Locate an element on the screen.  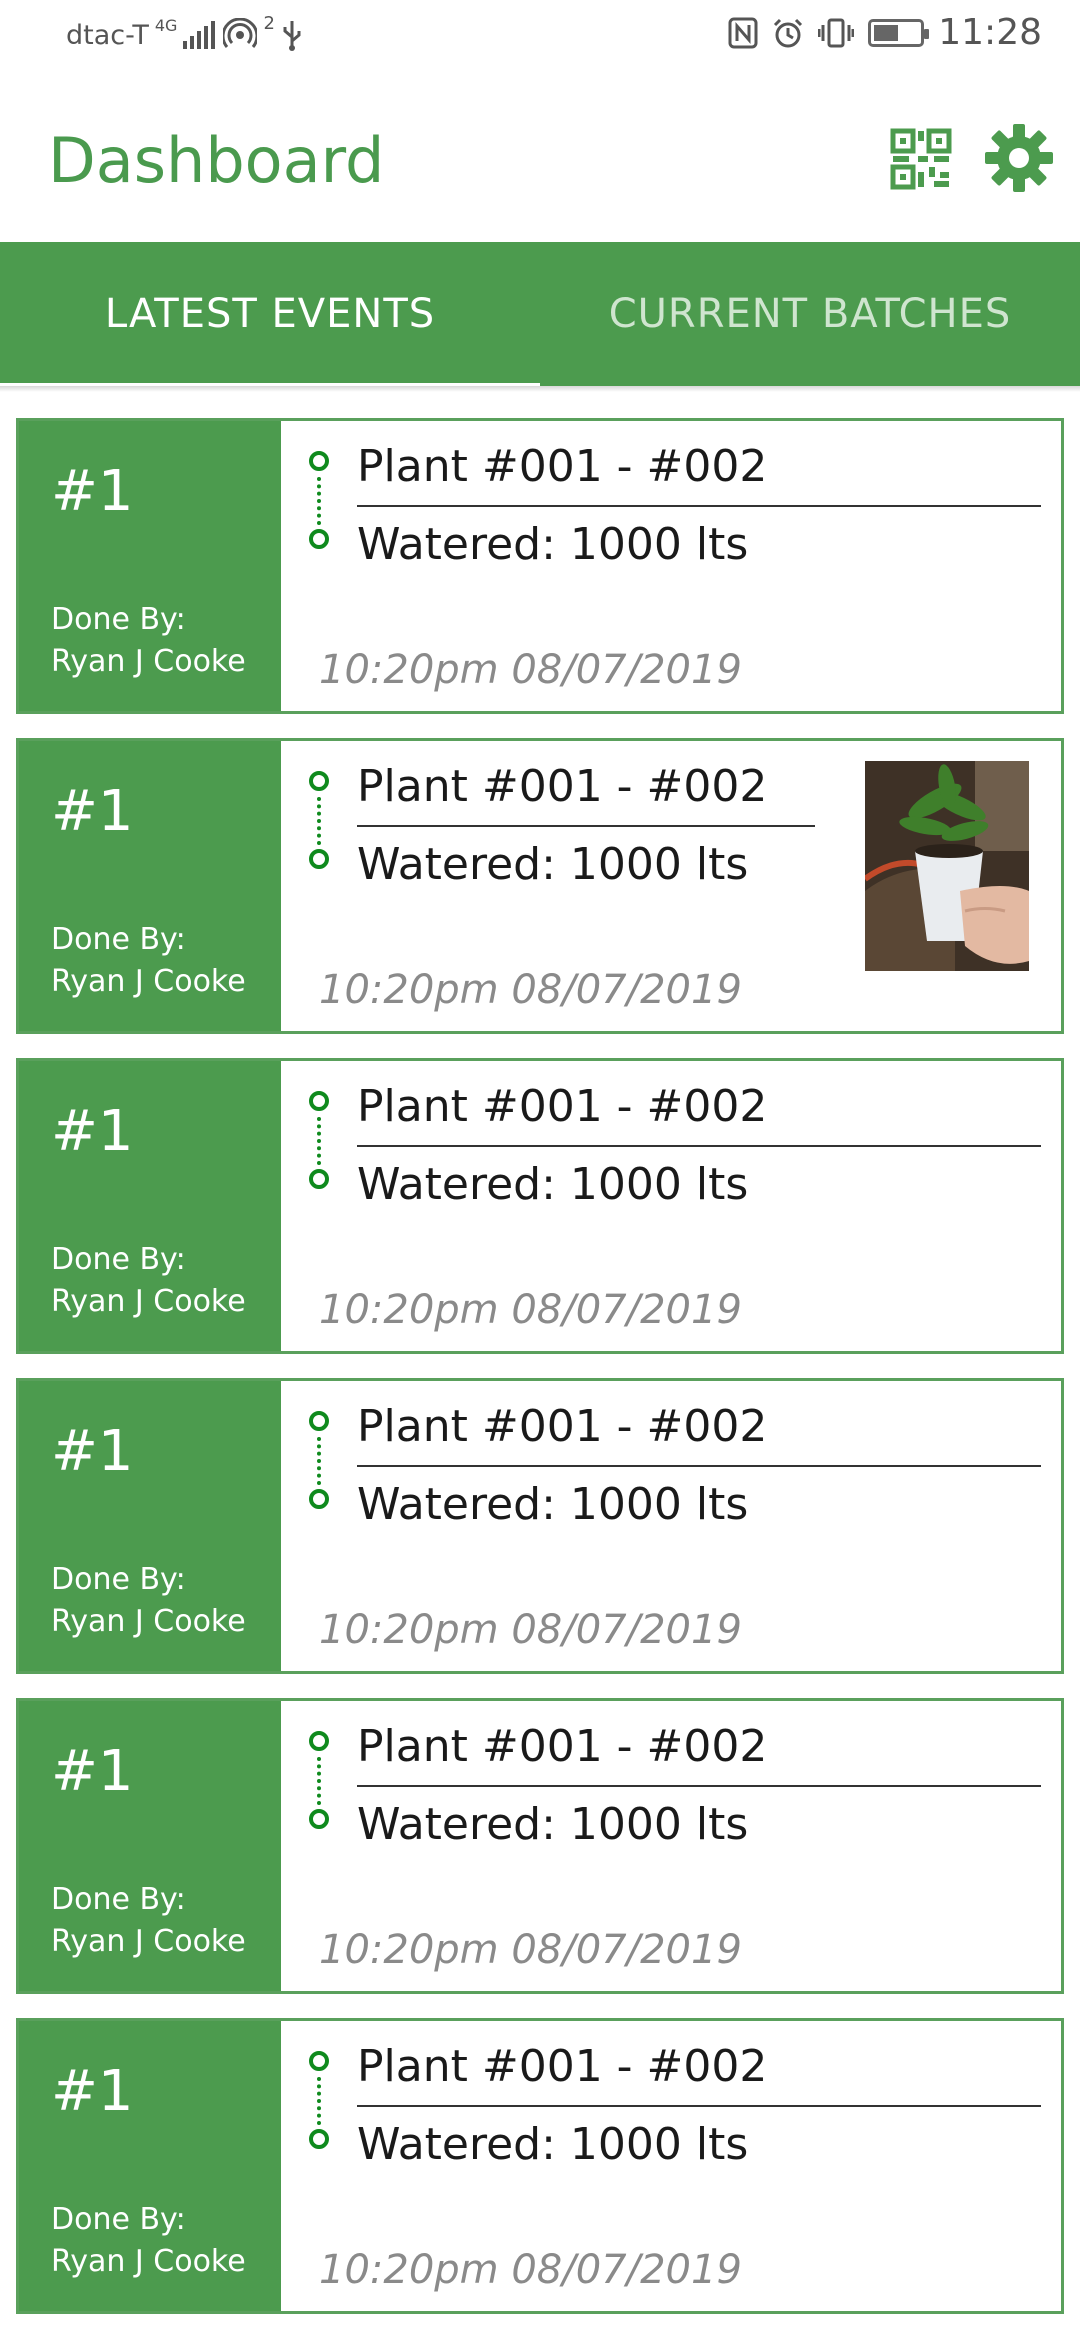
carrier-label: dtac-T is located at coordinates (107, 35).